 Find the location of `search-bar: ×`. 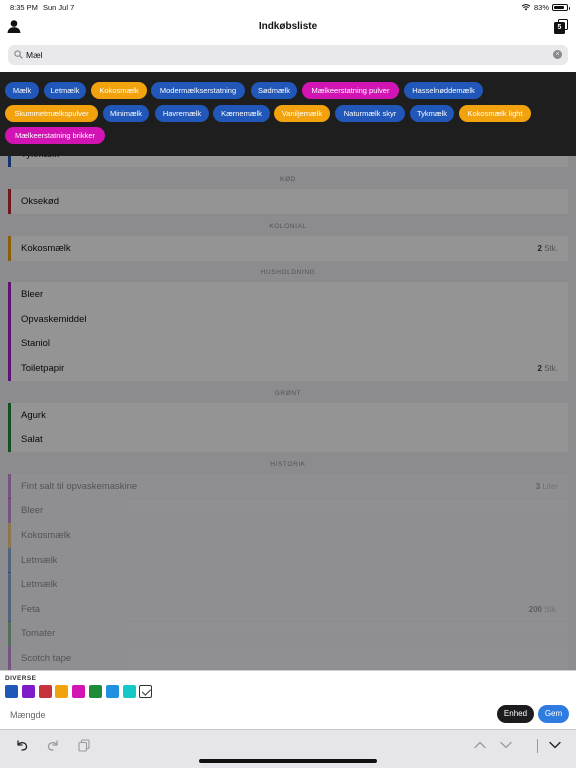

search-bar: × is located at coordinates (288, 55).